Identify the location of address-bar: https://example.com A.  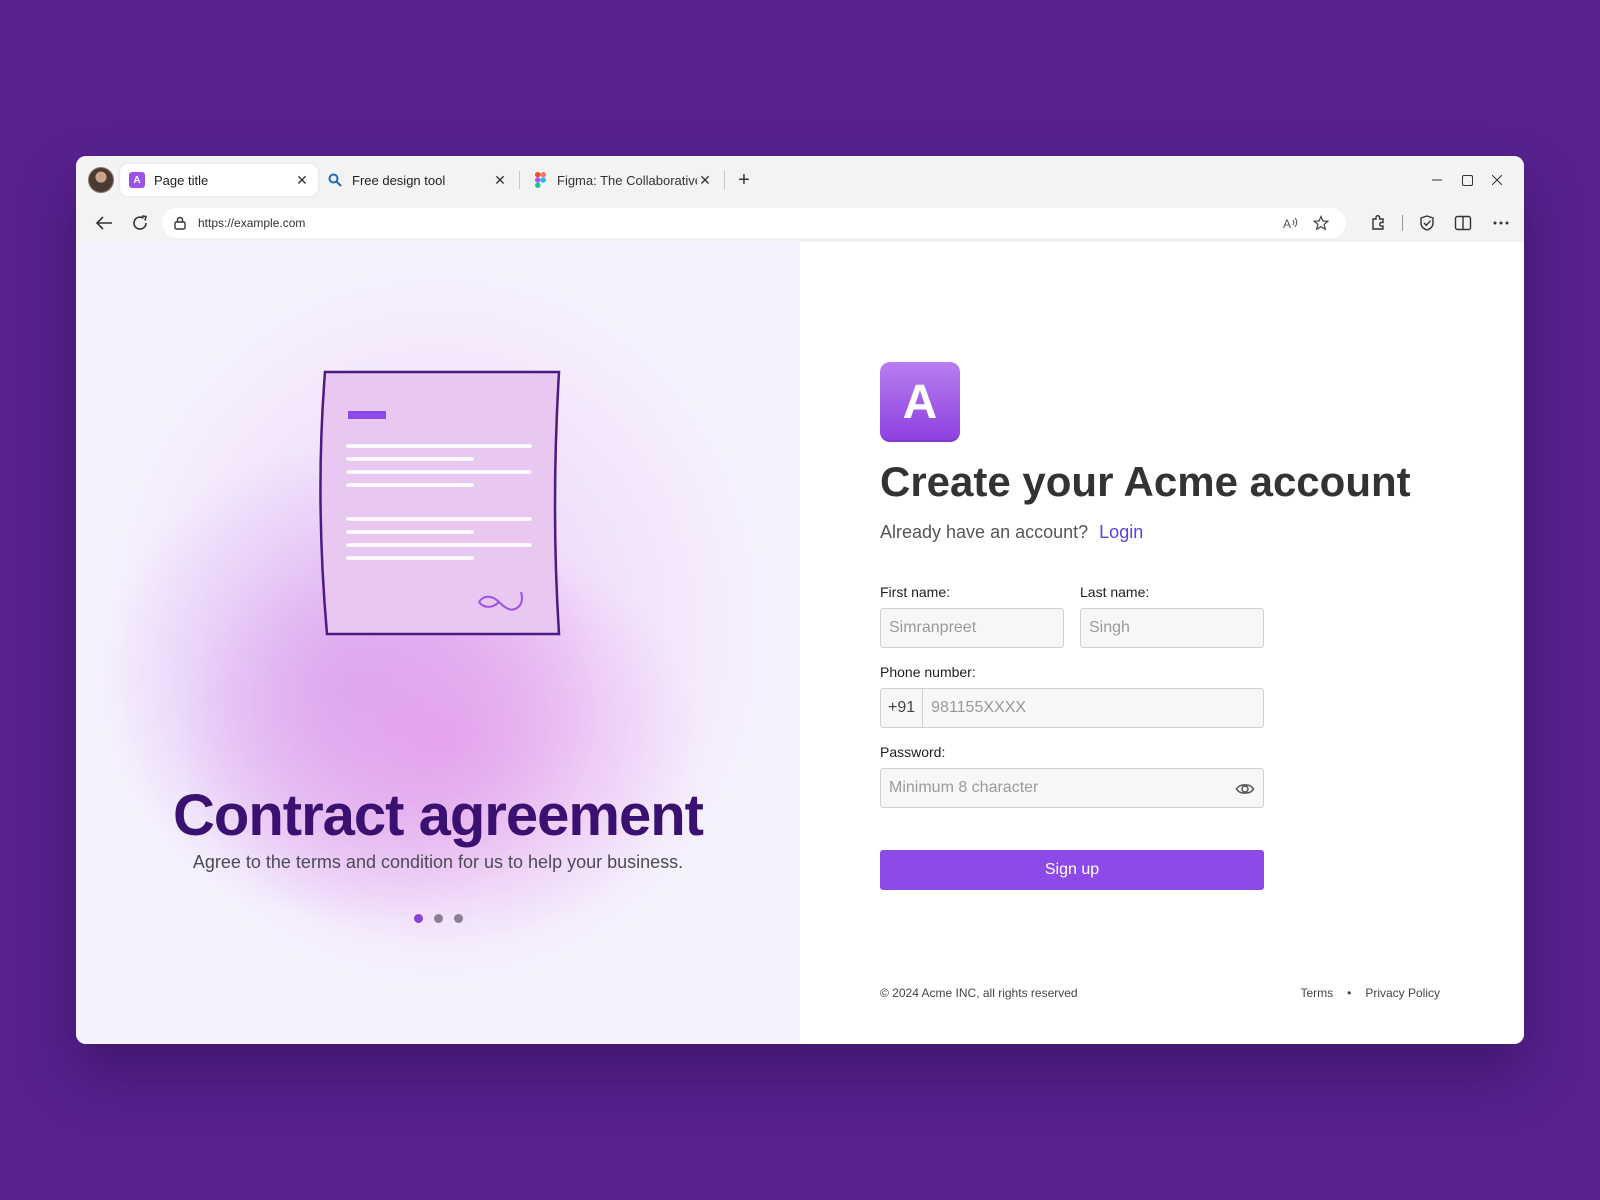
(754, 223).